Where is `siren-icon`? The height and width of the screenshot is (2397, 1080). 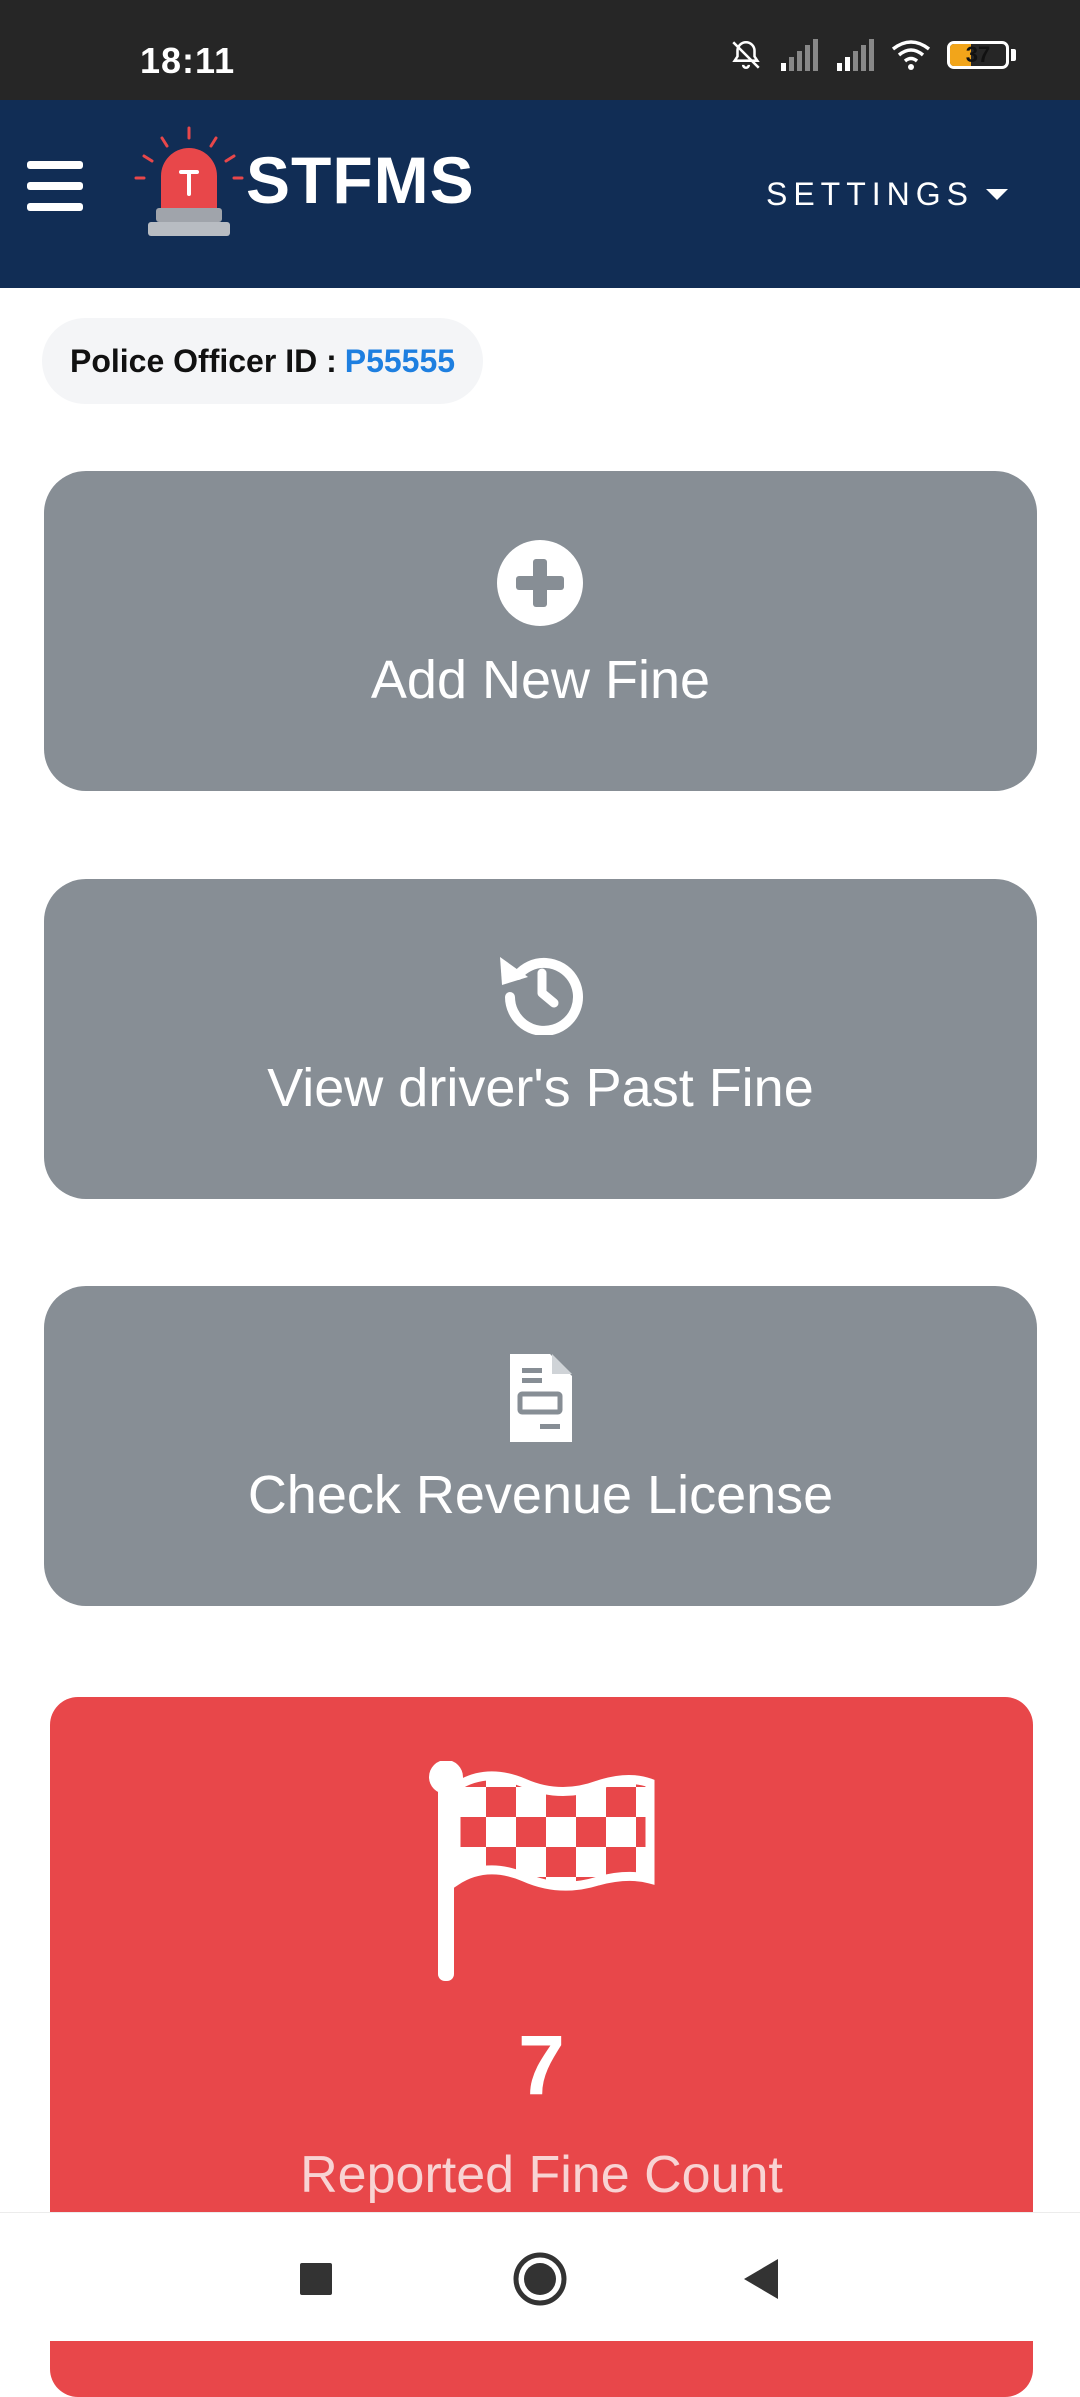 siren-icon is located at coordinates (189, 181).